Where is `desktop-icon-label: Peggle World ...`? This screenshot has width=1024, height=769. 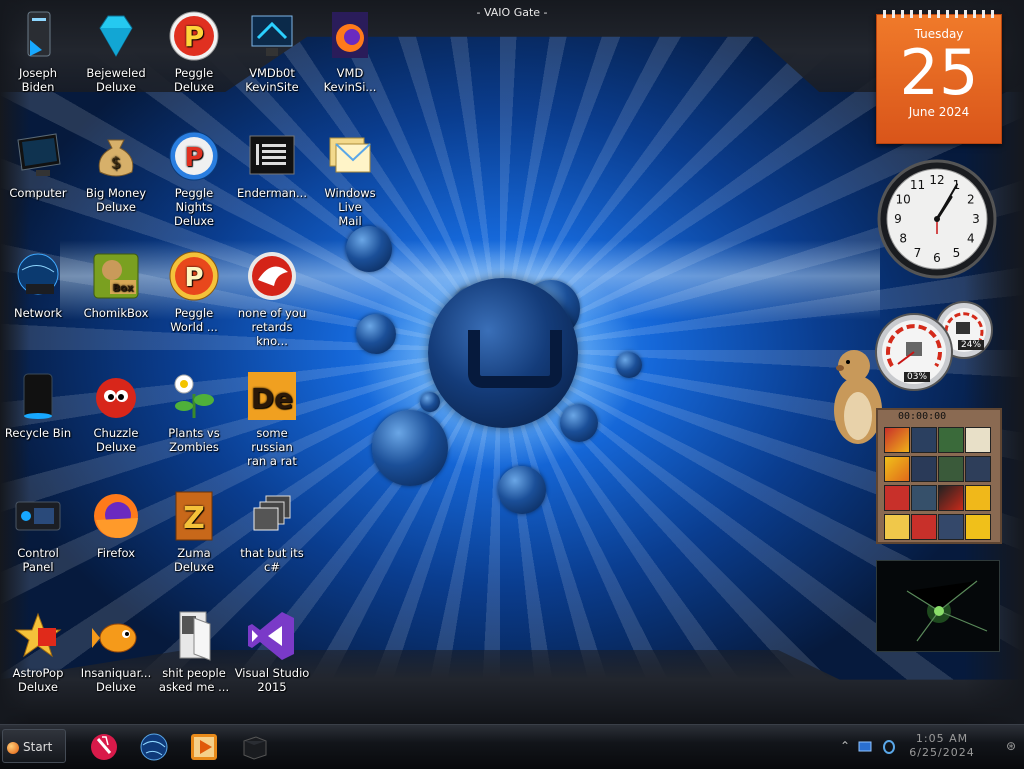
desktop-icon-label: Peggle World ... is located at coordinates (194, 320).